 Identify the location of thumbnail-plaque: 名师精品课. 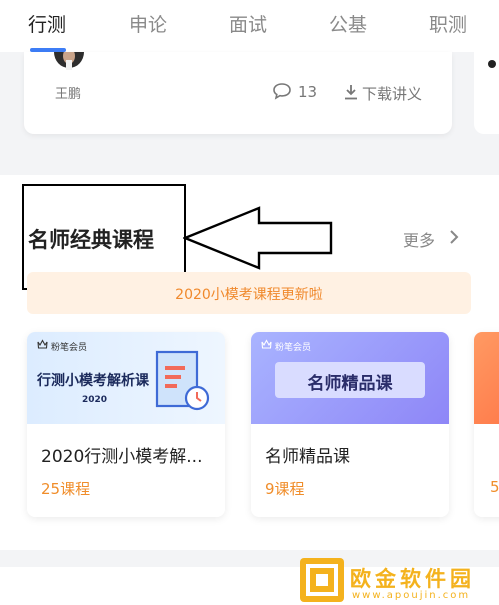
(350, 380).